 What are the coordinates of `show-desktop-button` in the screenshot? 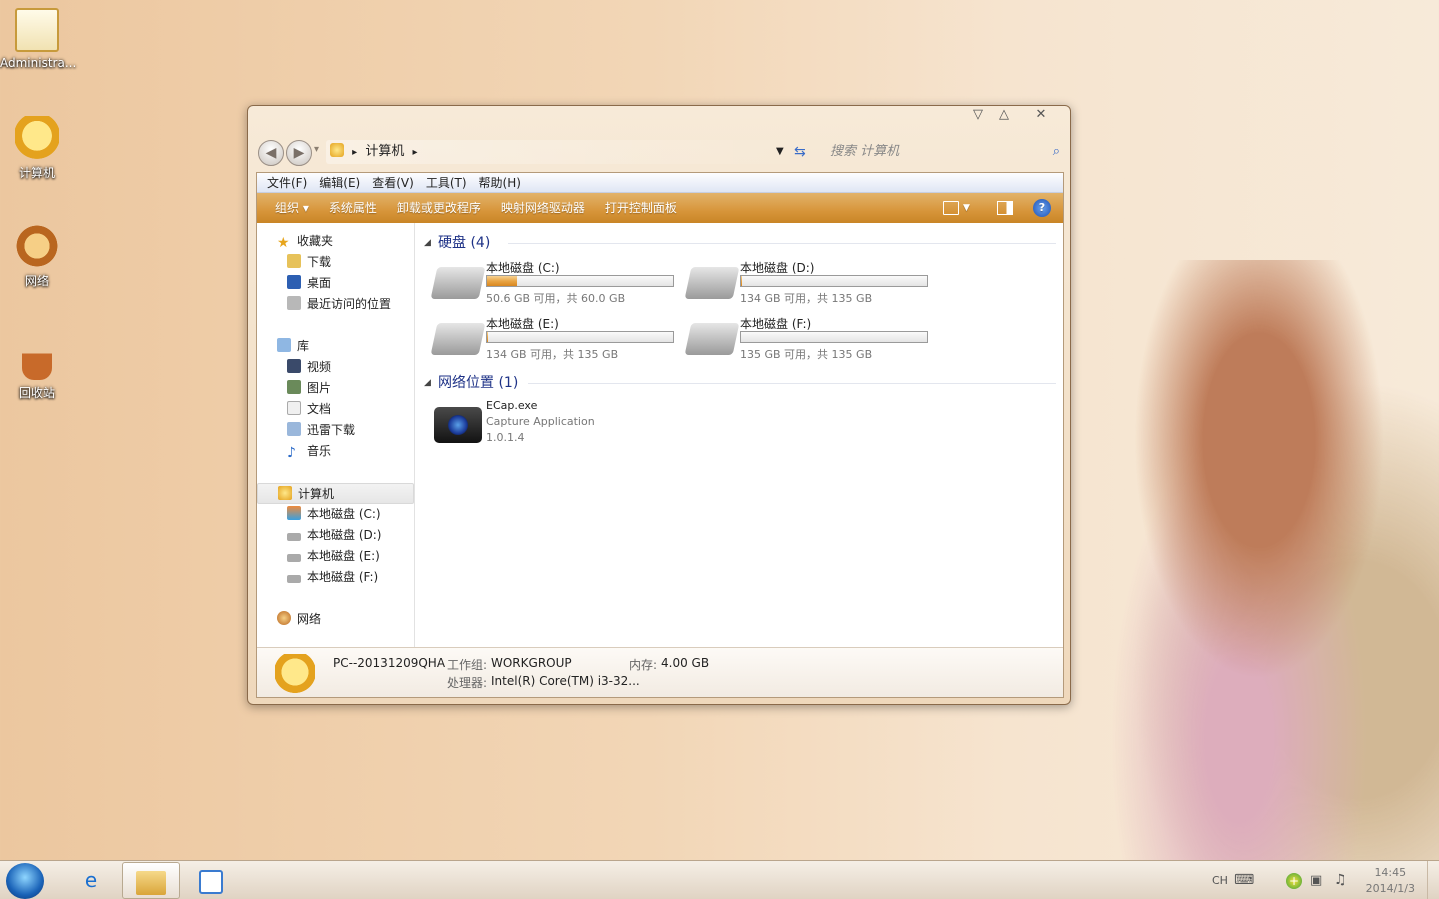 It's located at (1433, 880).